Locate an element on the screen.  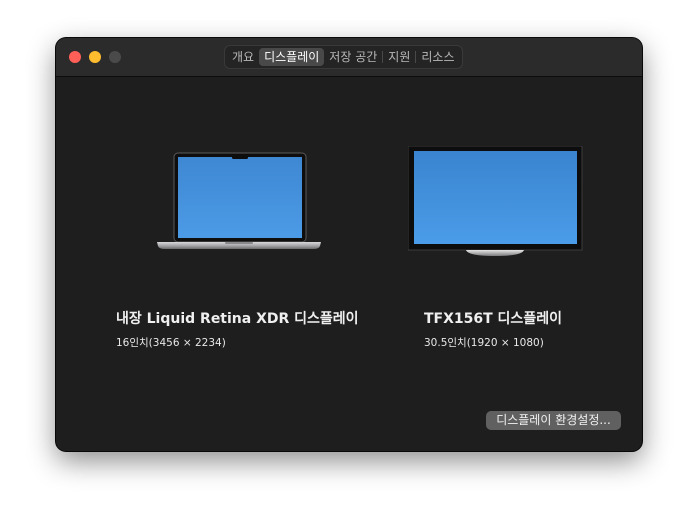
title-bar: 개요 디스플레이 저장 공간 지원 리소스 is located at coordinates (349, 57).